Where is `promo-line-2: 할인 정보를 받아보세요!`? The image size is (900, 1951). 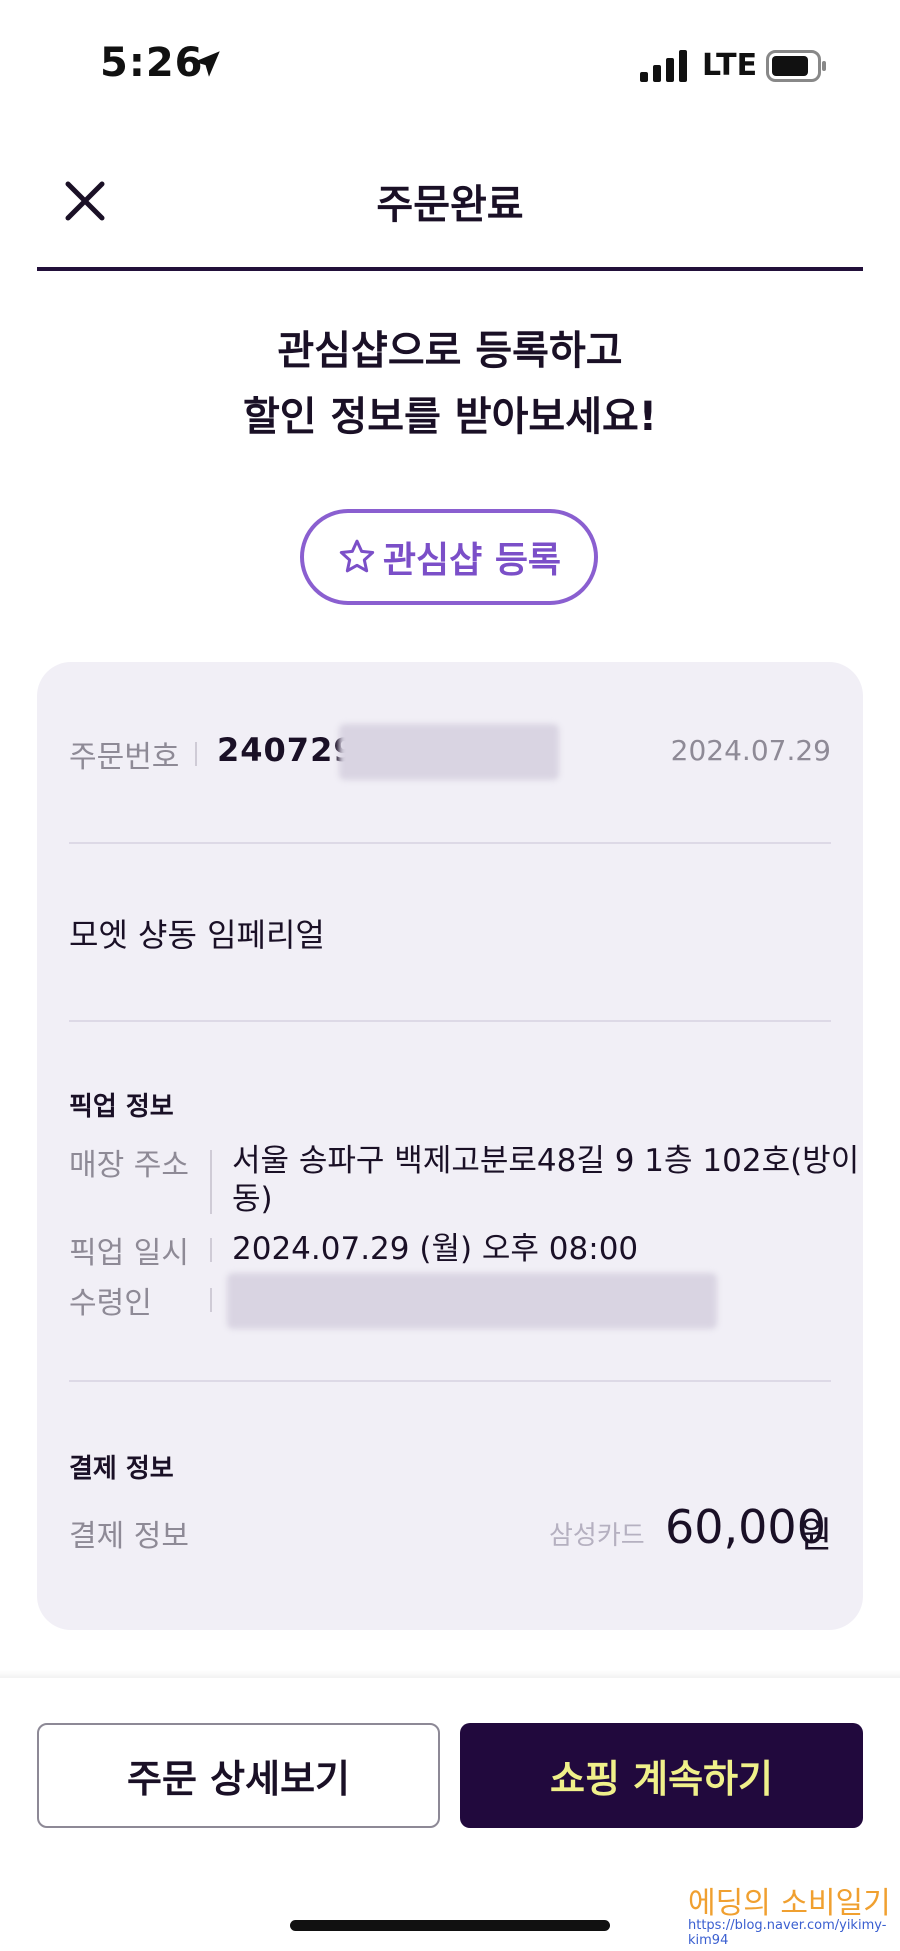
promo-line-2: 할인 정보를 받아보세요! is located at coordinates (450, 417).